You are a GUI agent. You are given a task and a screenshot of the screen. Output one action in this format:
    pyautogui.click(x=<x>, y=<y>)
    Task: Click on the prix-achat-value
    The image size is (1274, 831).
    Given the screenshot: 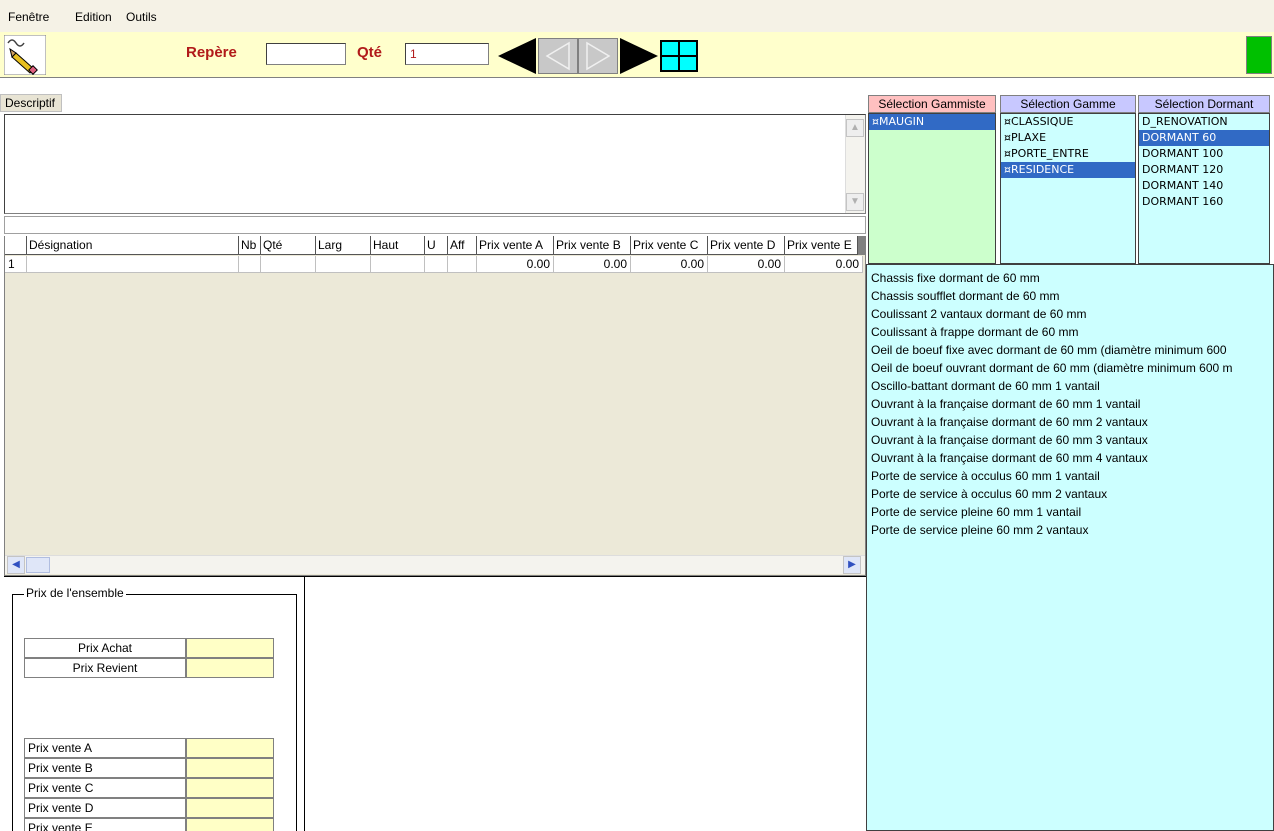 What is the action you would take?
    pyautogui.click(x=230, y=648)
    